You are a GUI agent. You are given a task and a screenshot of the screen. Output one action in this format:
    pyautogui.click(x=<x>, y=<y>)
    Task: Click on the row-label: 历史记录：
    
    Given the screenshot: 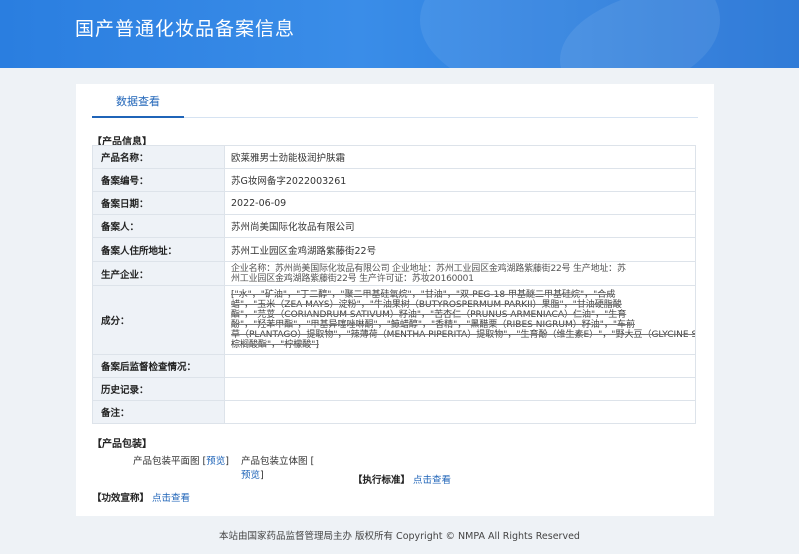 What is the action you would take?
    pyautogui.click(x=158, y=389)
    